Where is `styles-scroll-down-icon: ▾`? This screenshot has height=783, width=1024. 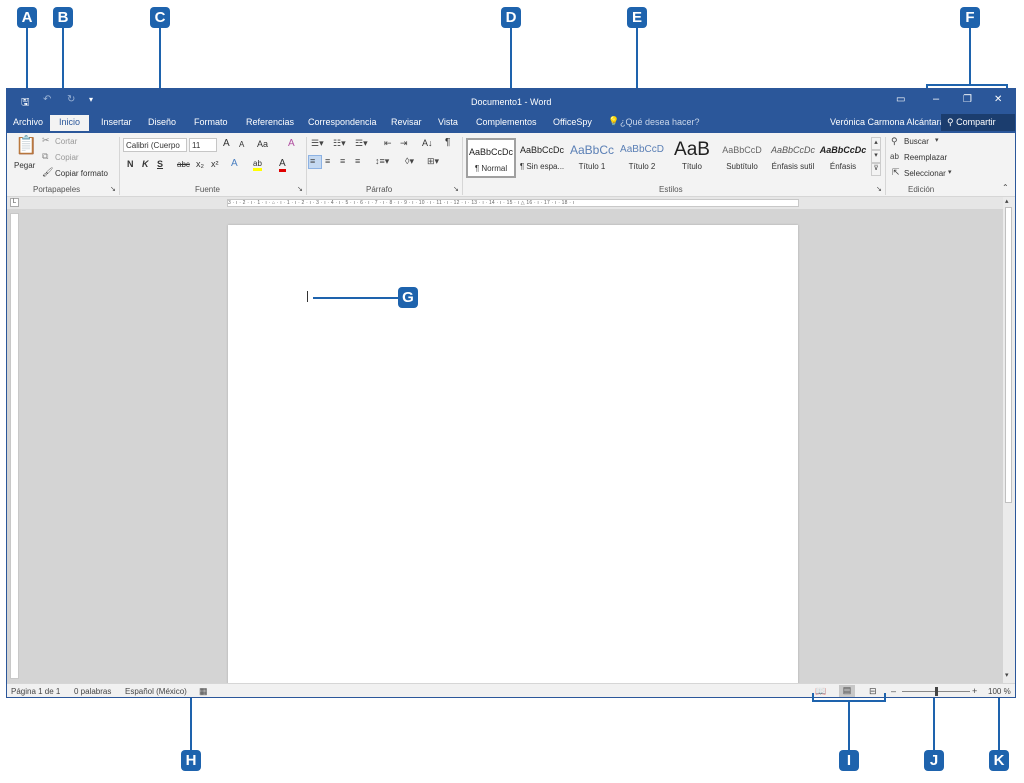
styles-scroll-down-icon: ▾ is located at coordinates (876, 156).